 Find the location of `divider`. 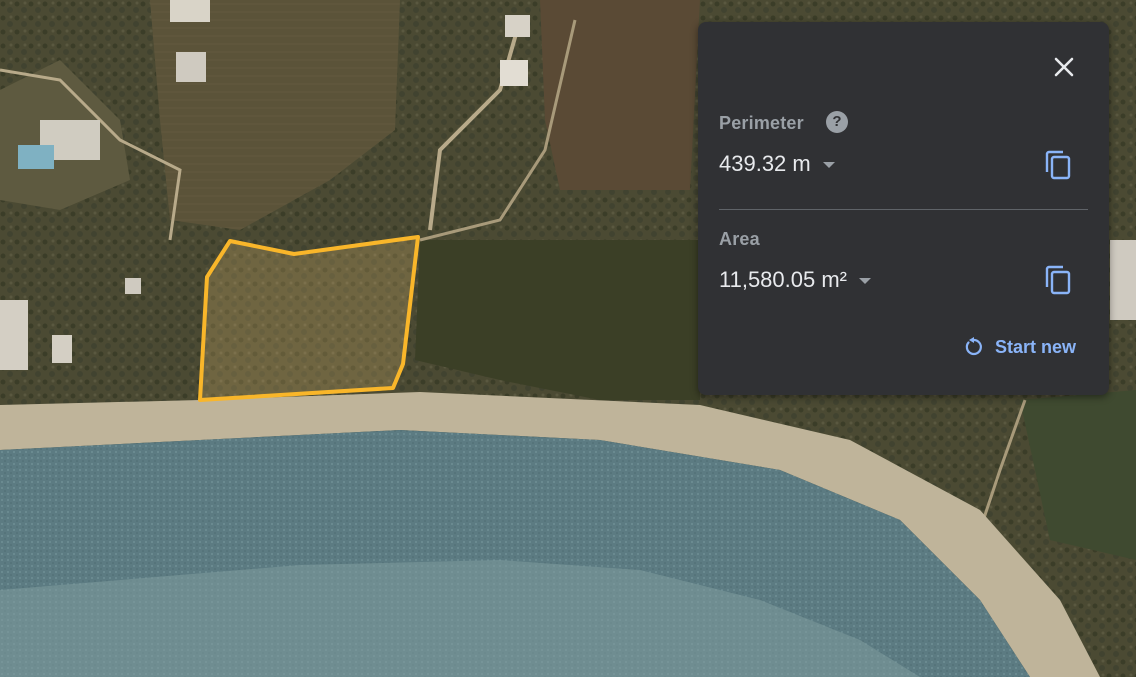

divider is located at coordinates (903, 209).